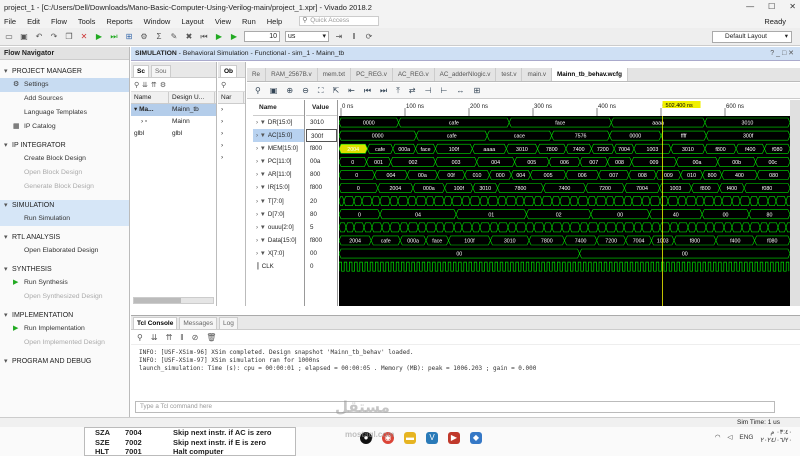 Image resolution: width=800 pixels, height=456 pixels. Describe the element at coordinates (466, 74) in the screenshot. I see `file-tab: AC_adderNlogic.v` at that location.